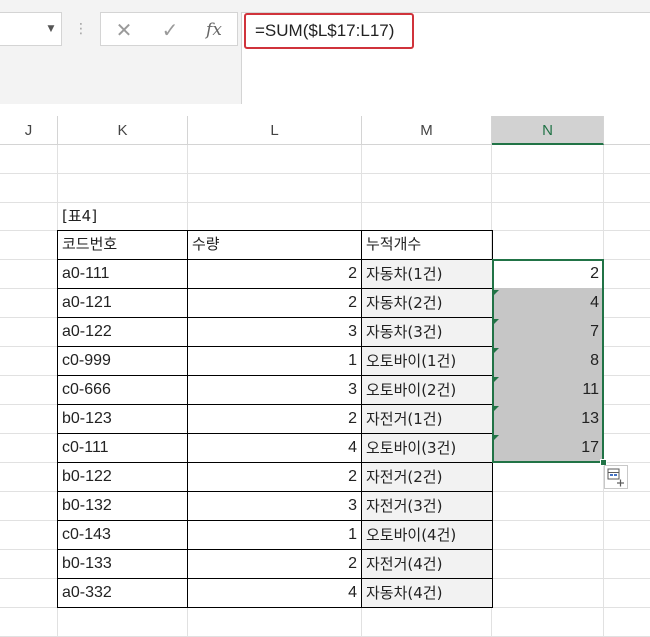  Describe the element at coordinates (427, 535) in the screenshot. I see `cell-label: 오토바이(4건)` at that location.